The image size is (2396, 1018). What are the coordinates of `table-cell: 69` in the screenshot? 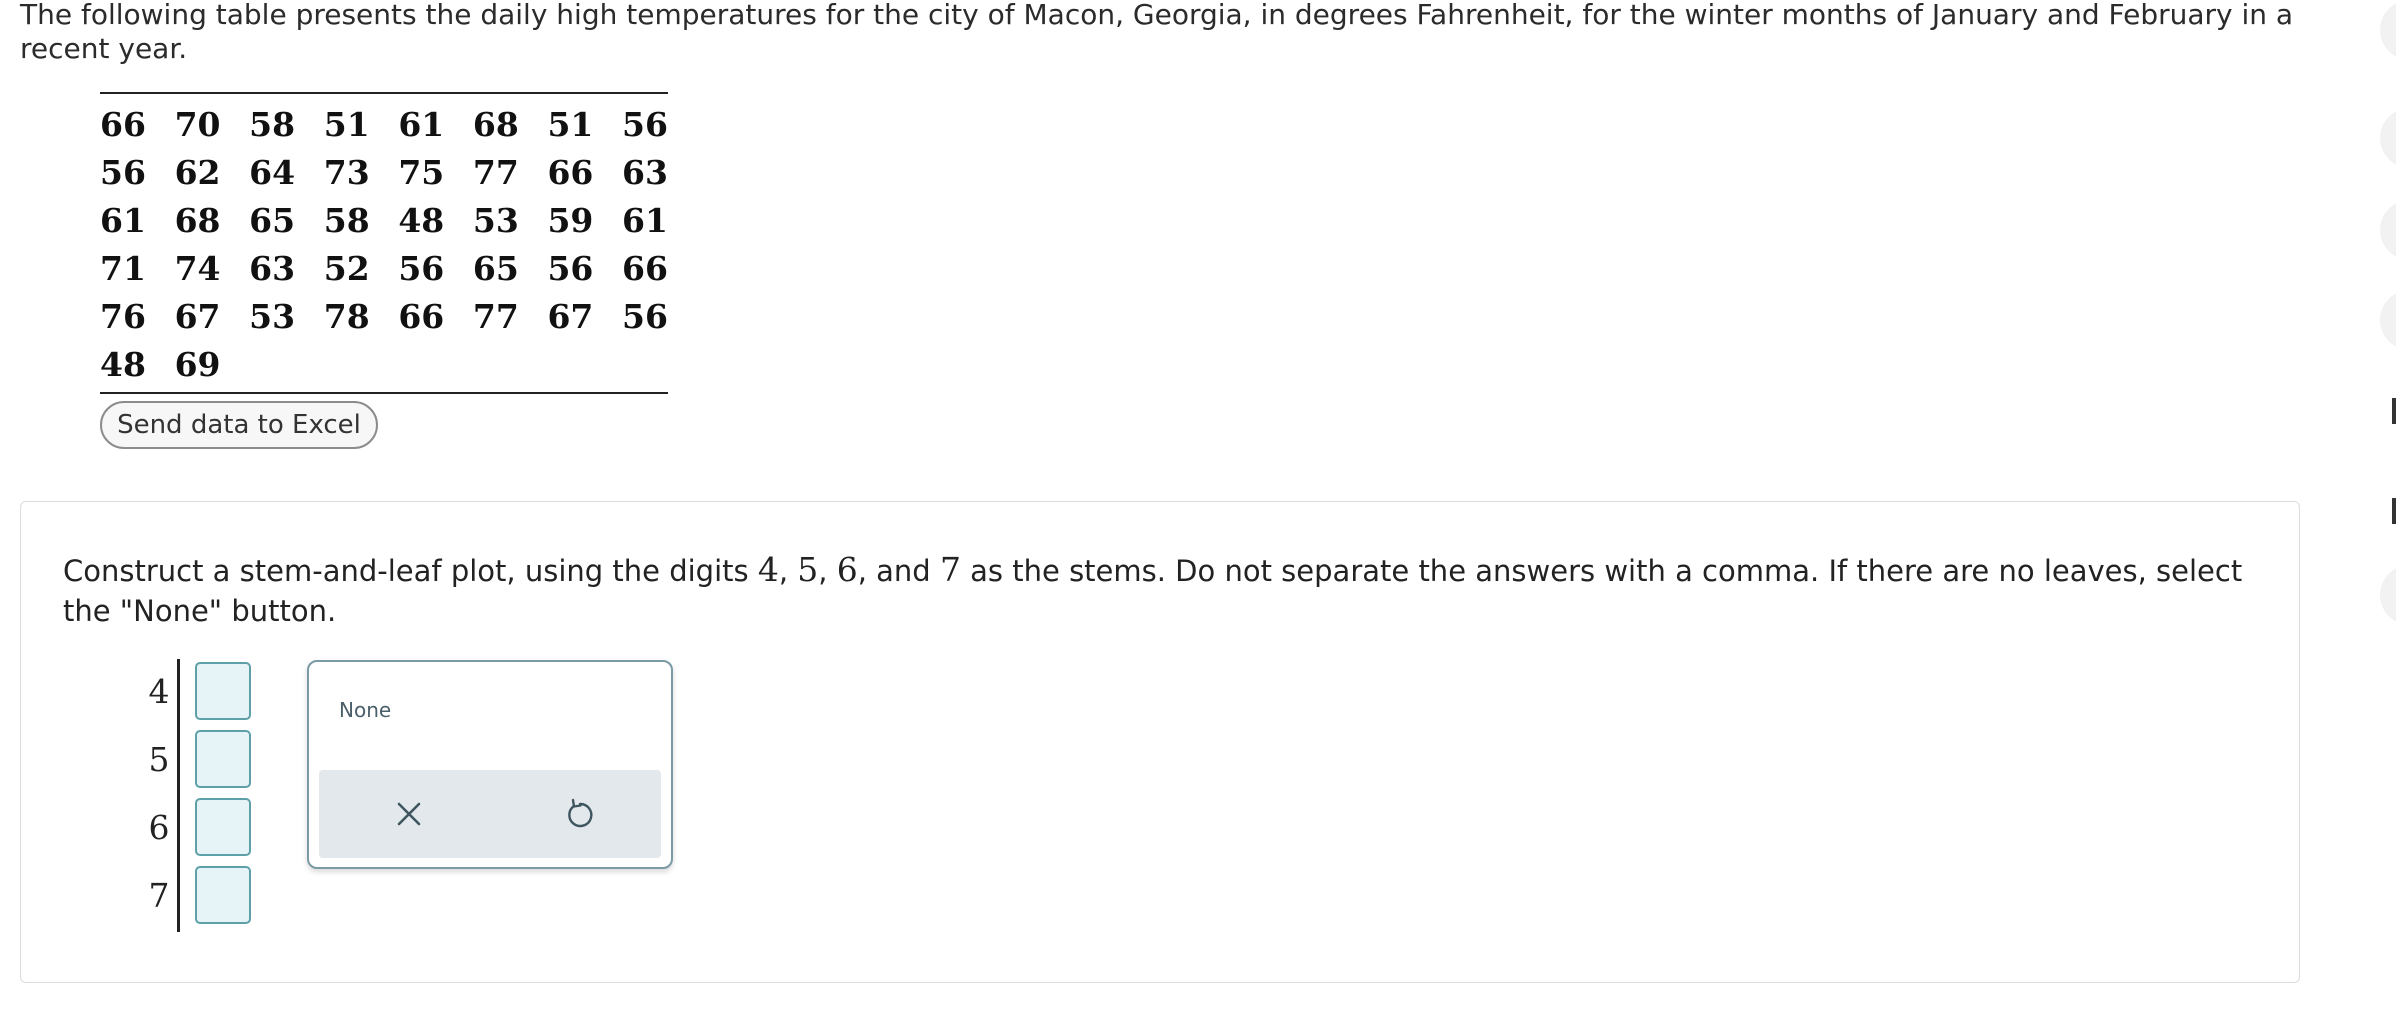 It's located at (197, 364).